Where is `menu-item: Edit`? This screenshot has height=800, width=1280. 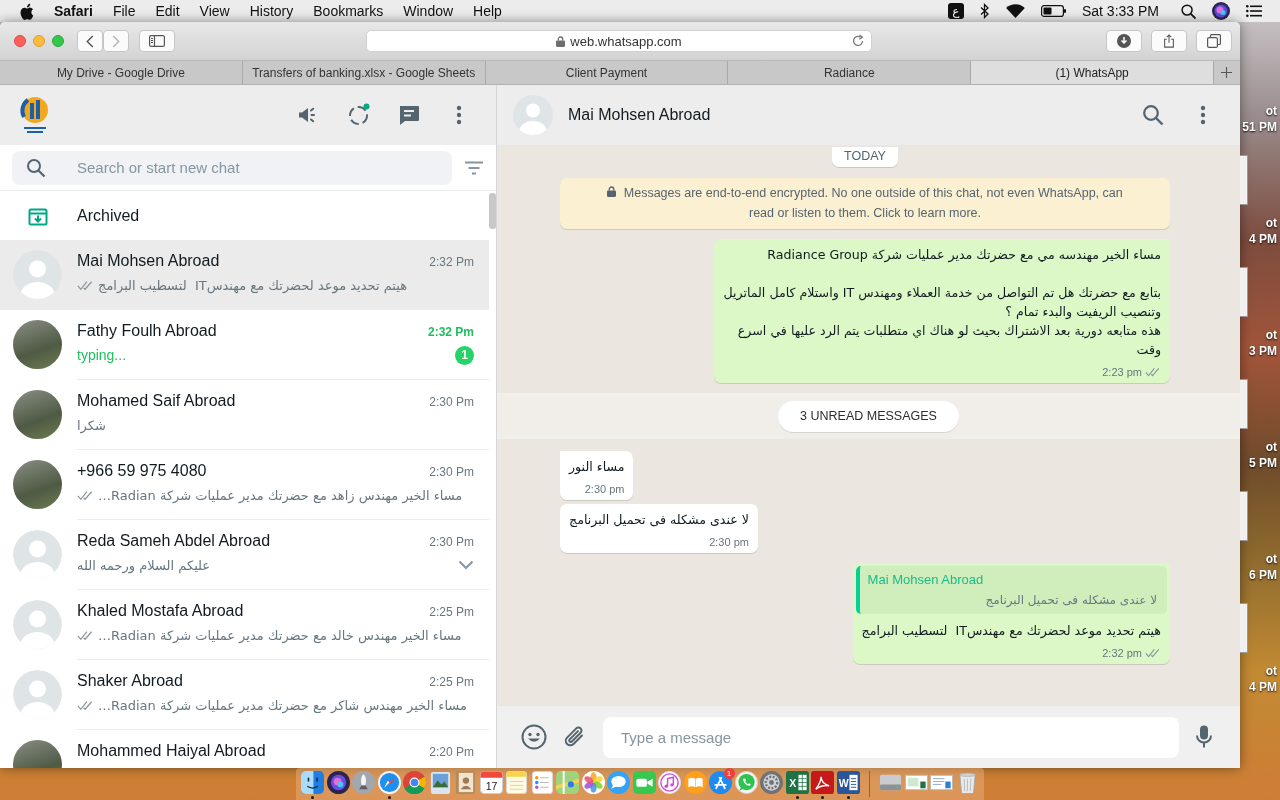
menu-item: Edit is located at coordinates (167, 11).